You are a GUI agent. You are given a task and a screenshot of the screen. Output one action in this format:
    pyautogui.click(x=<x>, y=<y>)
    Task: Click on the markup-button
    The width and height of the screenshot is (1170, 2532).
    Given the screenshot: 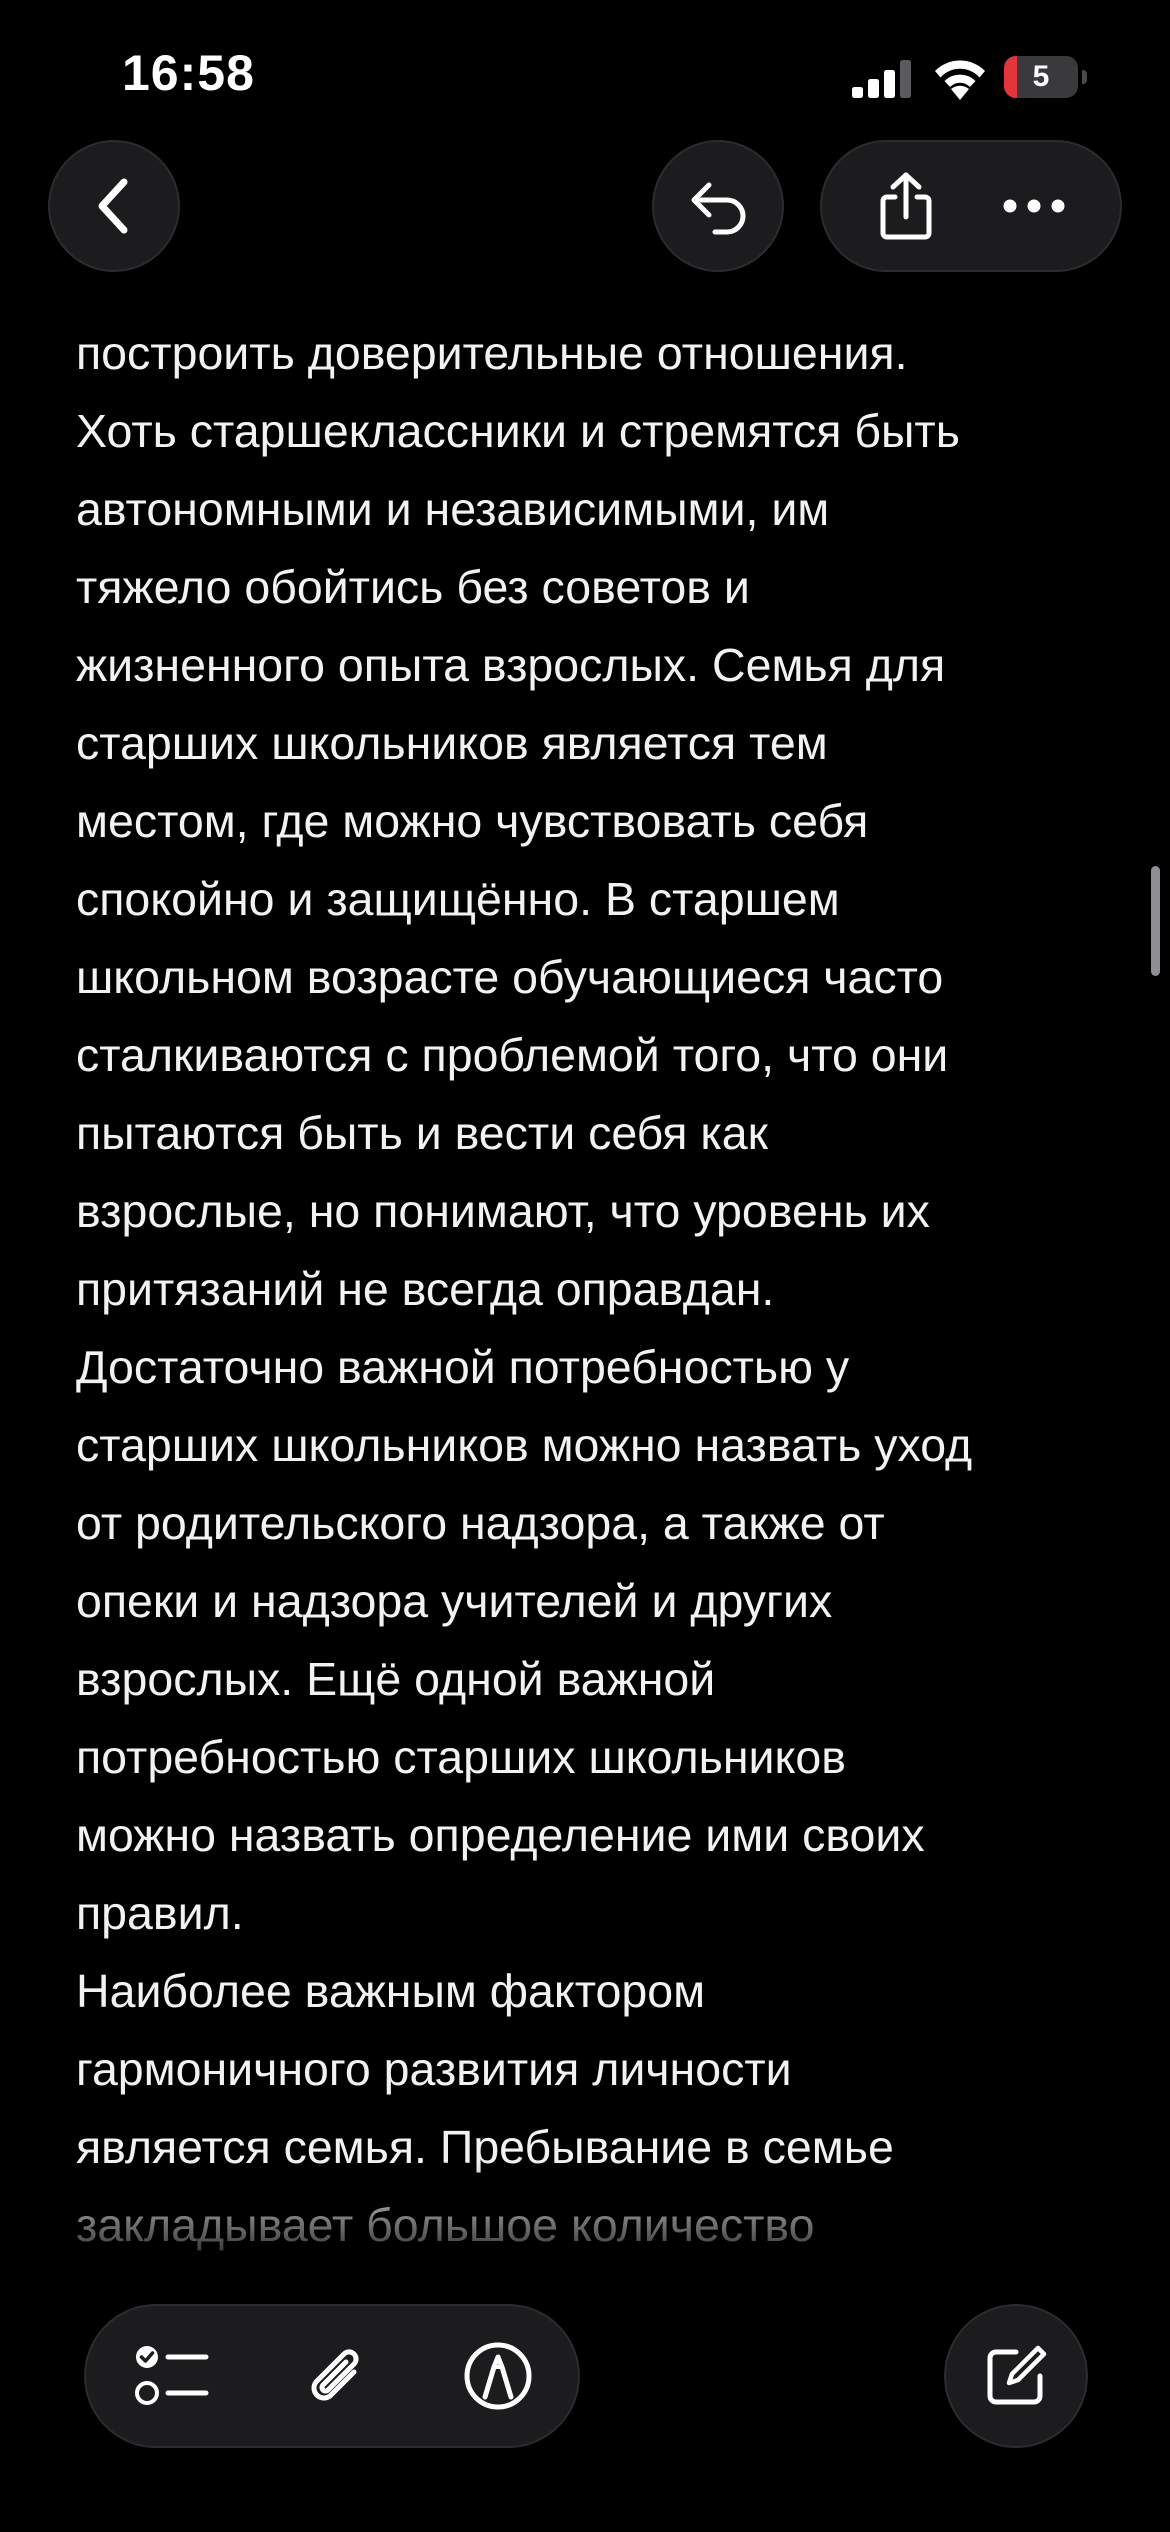 What is the action you would take?
    pyautogui.click(x=498, y=2376)
    